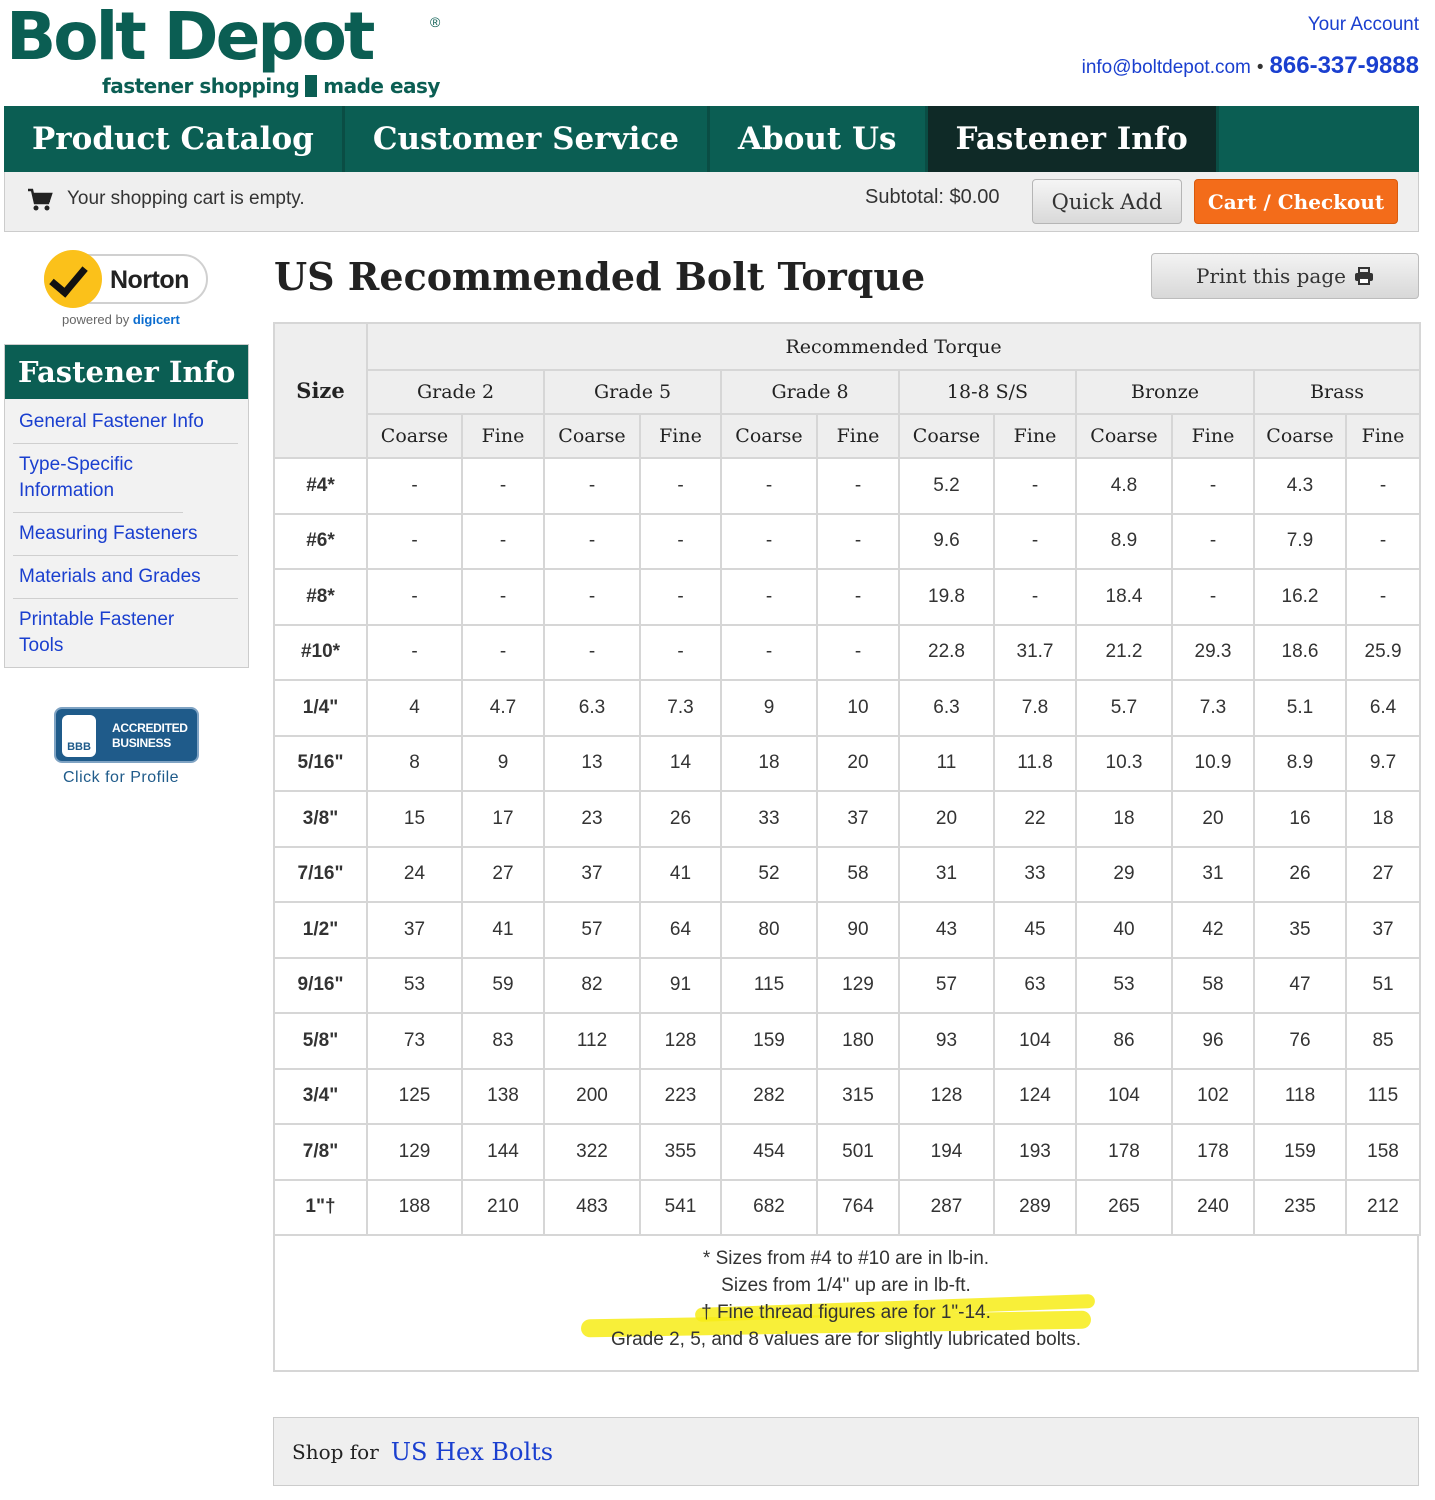 The image size is (1435, 1500). What do you see at coordinates (1344, 65) in the screenshot?
I see `phone-link: 866-337-9888` at bounding box center [1344, 65].